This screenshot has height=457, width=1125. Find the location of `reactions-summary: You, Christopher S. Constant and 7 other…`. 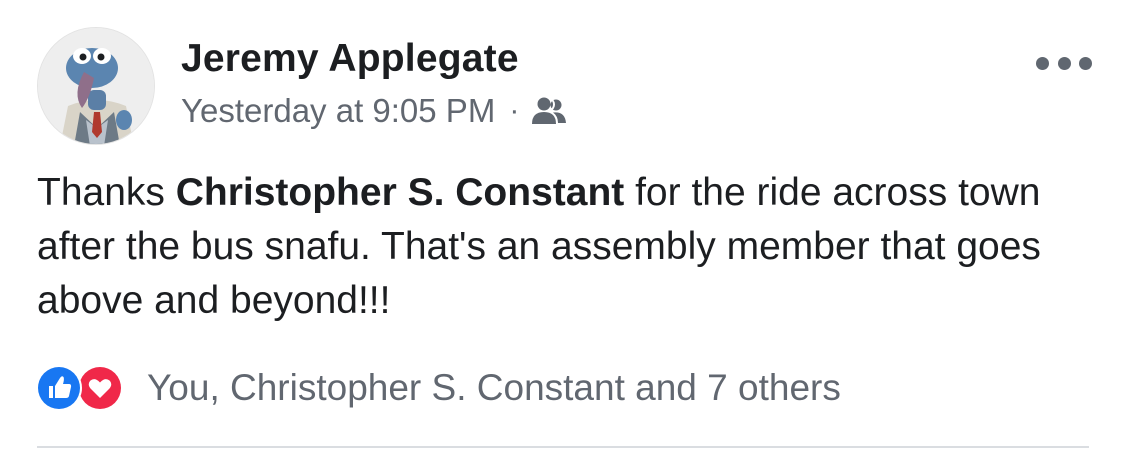

reactions-summary: You, Christopher S. Constant and 7 other… is located at coordinates (494, 388).